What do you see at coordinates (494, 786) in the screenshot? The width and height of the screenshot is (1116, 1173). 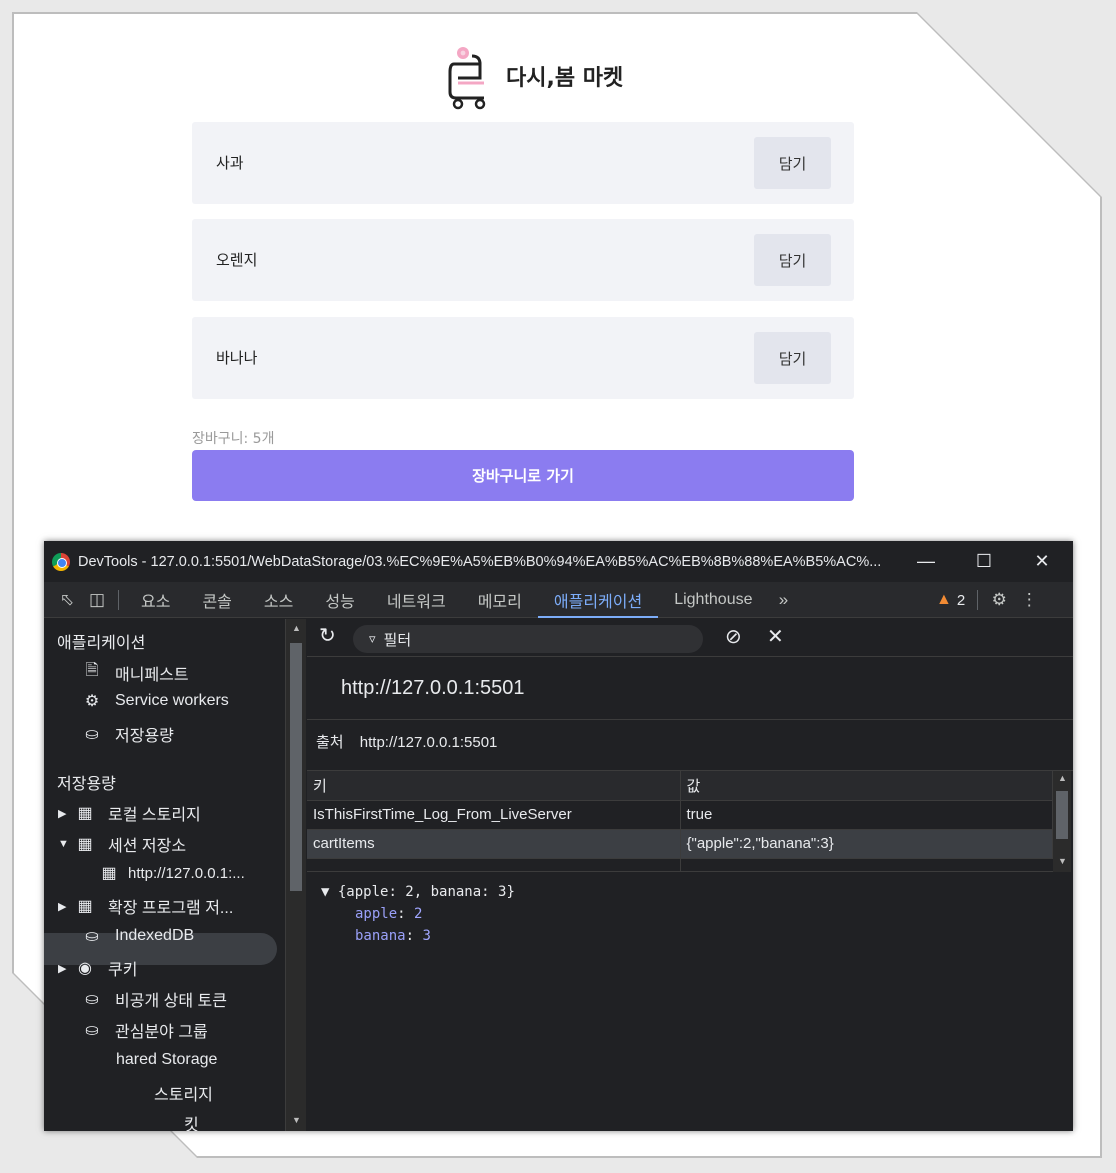 I see `column-header-key: 키` at bounding box center [494, 786].